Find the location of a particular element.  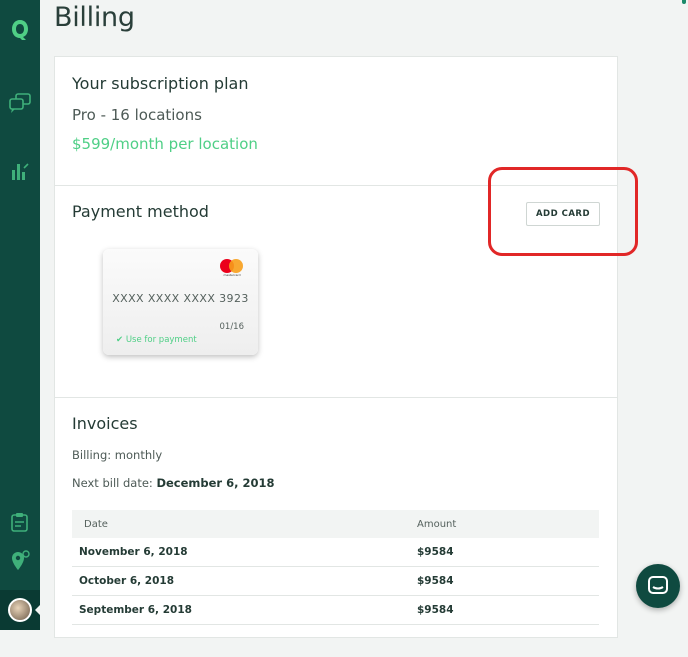

card-number: XXXX XXXX XXXX 3923 is located at coordinates (180, 298).